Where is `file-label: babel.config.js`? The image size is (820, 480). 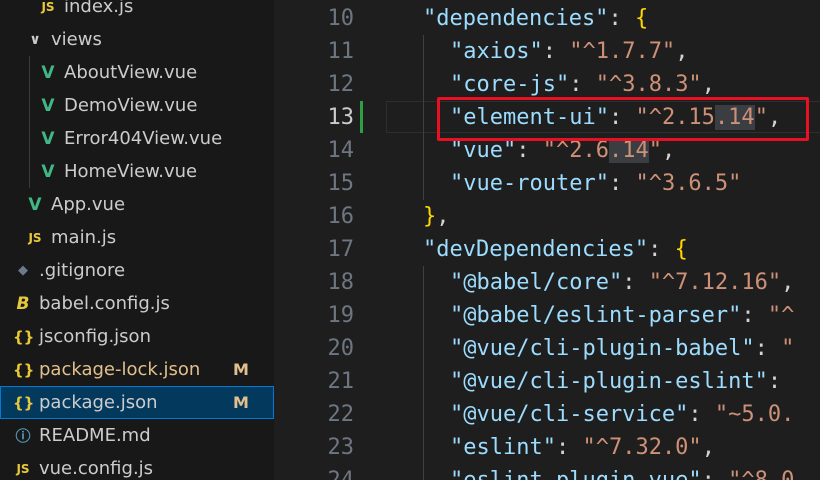 file-label: babel.config.js is located at coordinates (104, 303).